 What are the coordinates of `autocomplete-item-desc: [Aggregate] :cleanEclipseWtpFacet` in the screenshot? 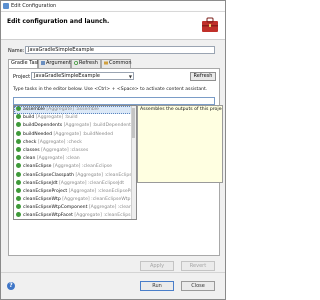 It's located at (105, 216).